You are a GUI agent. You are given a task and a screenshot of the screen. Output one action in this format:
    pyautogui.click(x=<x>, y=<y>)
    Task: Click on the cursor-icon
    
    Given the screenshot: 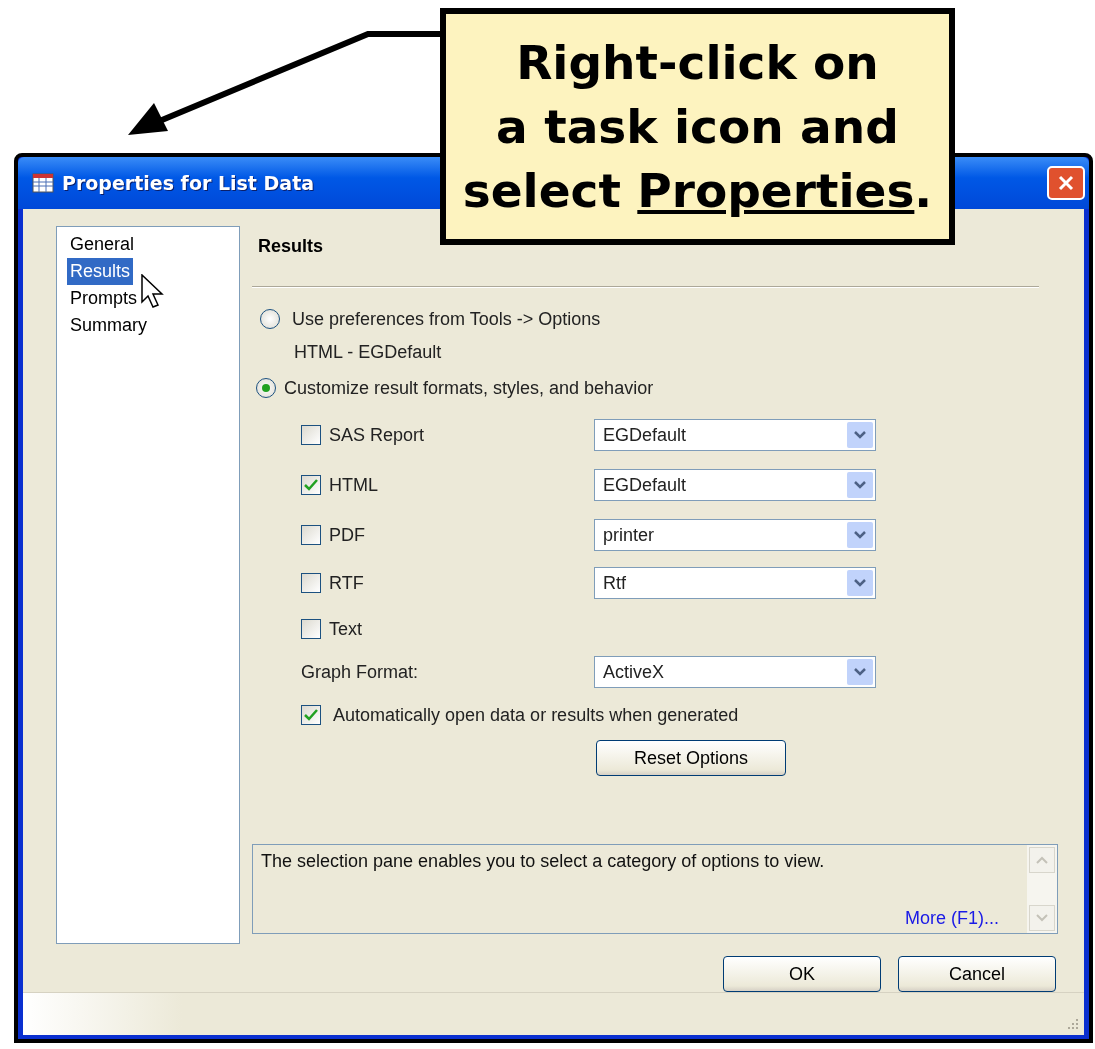 What is the action you would take?
    pyautogui.click(x=153, y=292)
    